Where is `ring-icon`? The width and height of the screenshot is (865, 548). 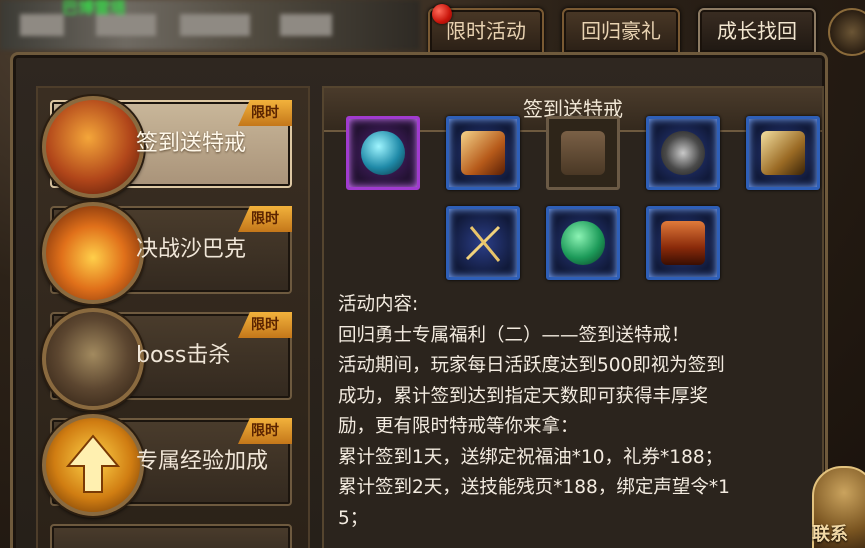 ring-icon is located at coordinates (683, 153).